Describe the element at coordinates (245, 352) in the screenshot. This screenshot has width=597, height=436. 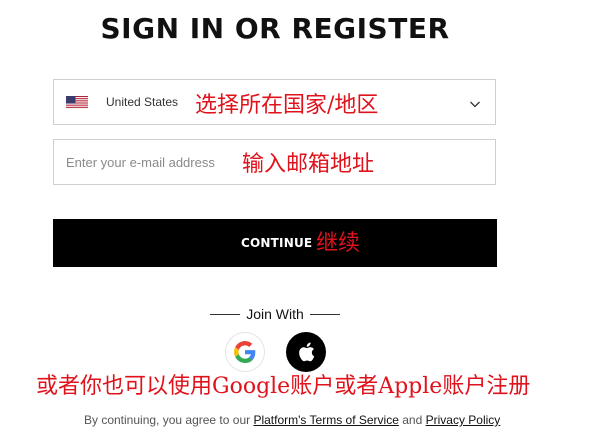
I see `google-signin-button` at that location.